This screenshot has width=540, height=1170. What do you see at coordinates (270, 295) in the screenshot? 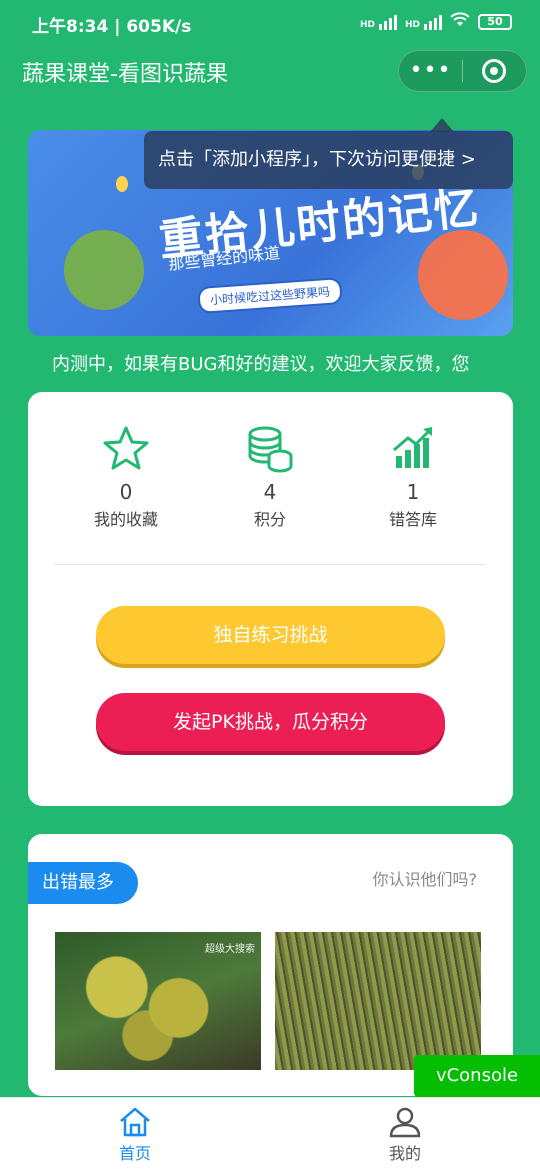
I see `banner-tag: 小时候吃过这些野果吗` at bounding box center [270, 295].